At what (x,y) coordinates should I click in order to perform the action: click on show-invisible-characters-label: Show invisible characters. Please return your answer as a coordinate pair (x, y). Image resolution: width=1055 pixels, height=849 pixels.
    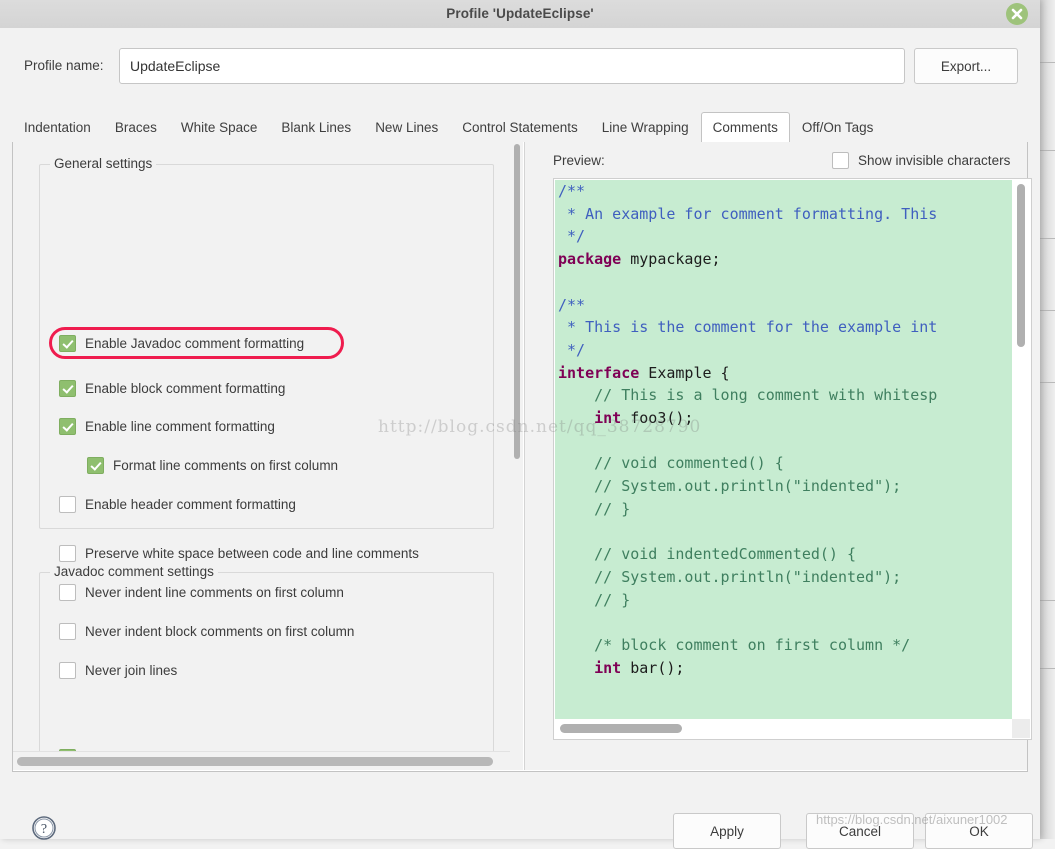
    Looking at the image, I should click on (934, 160).